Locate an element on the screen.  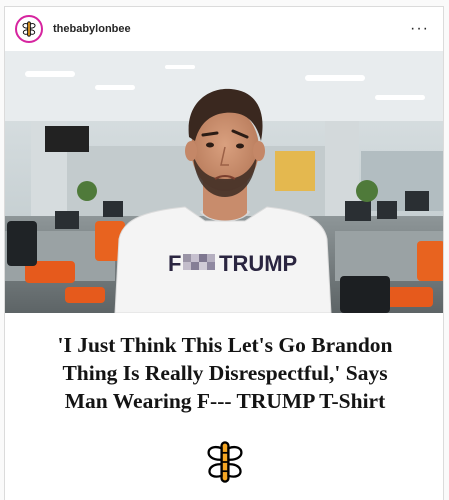
headline-line: 'I Just Think This Let's Go Brandon is located at coordinates (225, 345).